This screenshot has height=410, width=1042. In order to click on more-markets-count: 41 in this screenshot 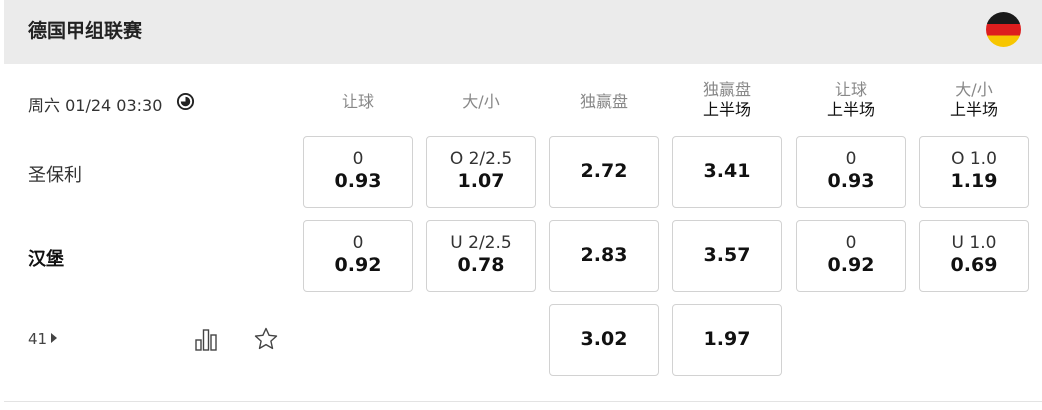, I will do `click(38, 339)`.